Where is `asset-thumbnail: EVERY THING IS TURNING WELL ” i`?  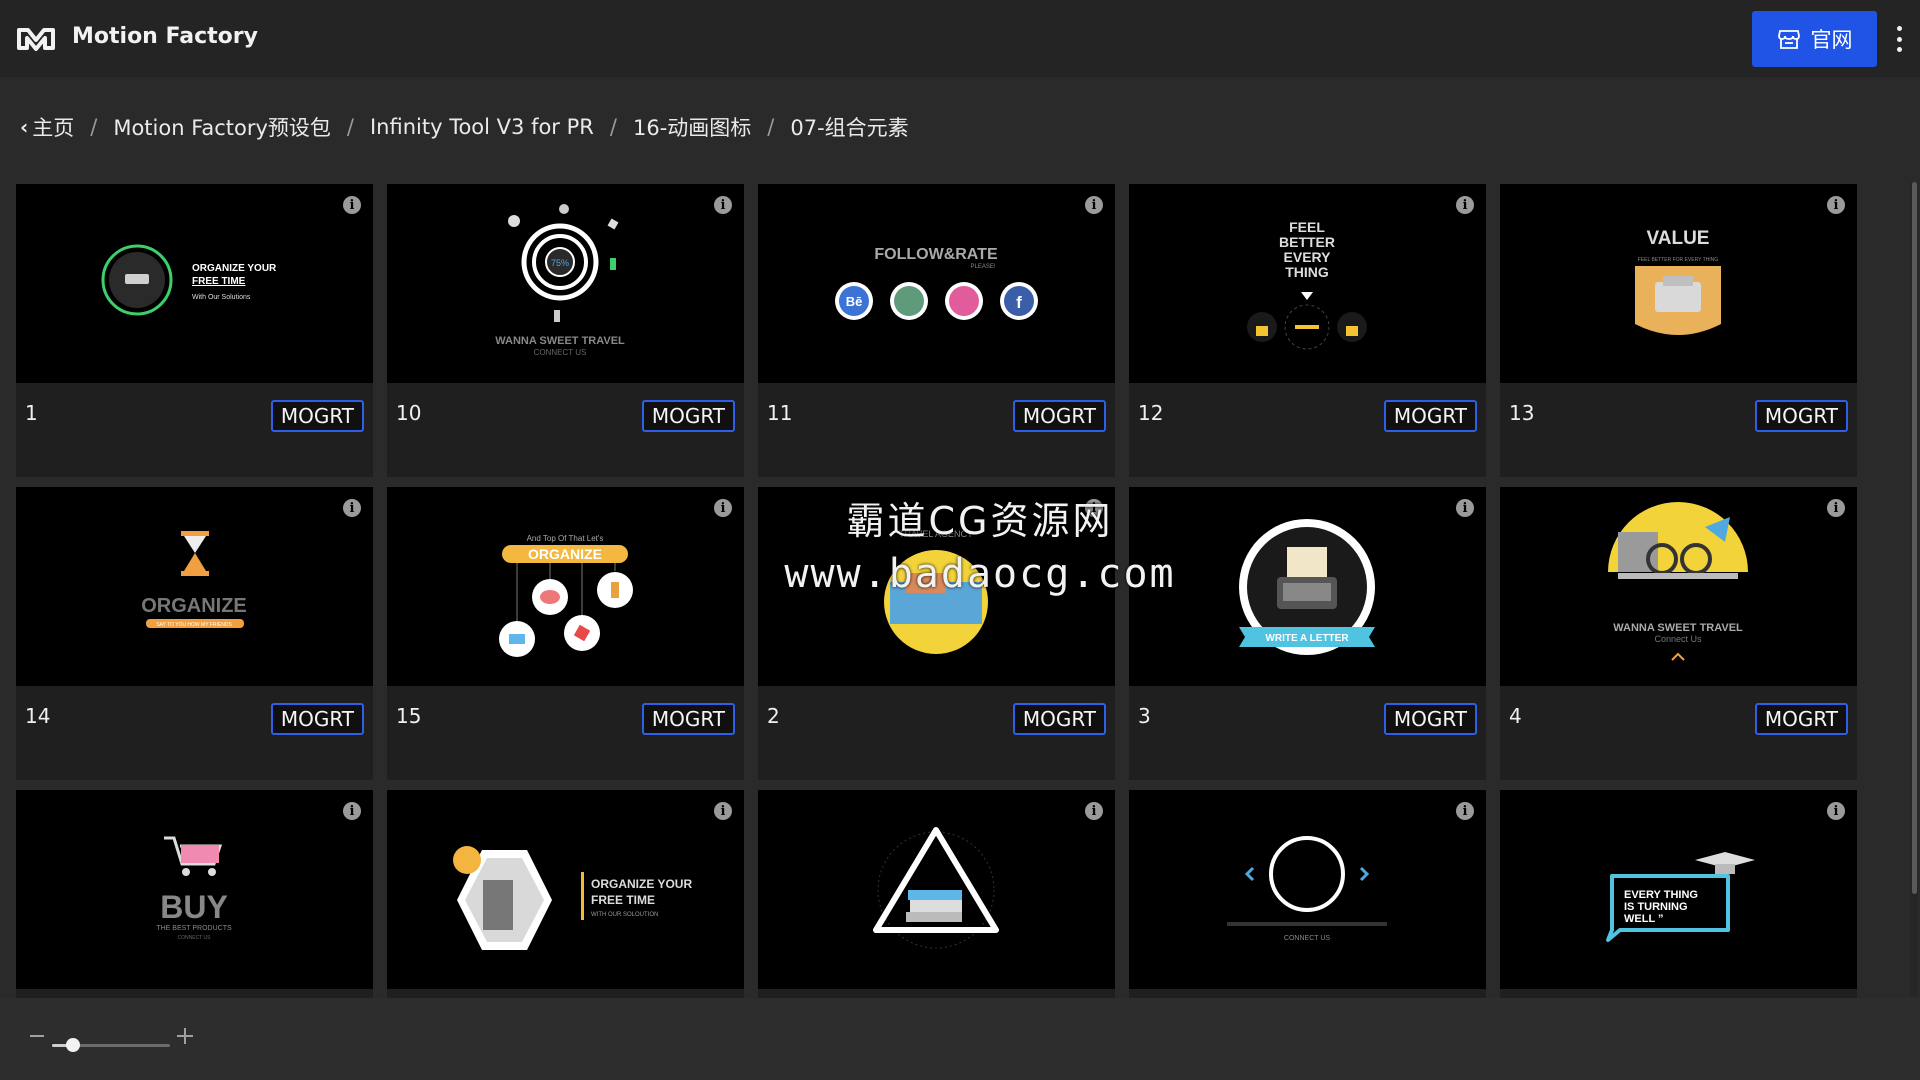
asset-thumbnail: EVERY THING IS TURNING WELL ” i is located at coordinates (1678, 889).